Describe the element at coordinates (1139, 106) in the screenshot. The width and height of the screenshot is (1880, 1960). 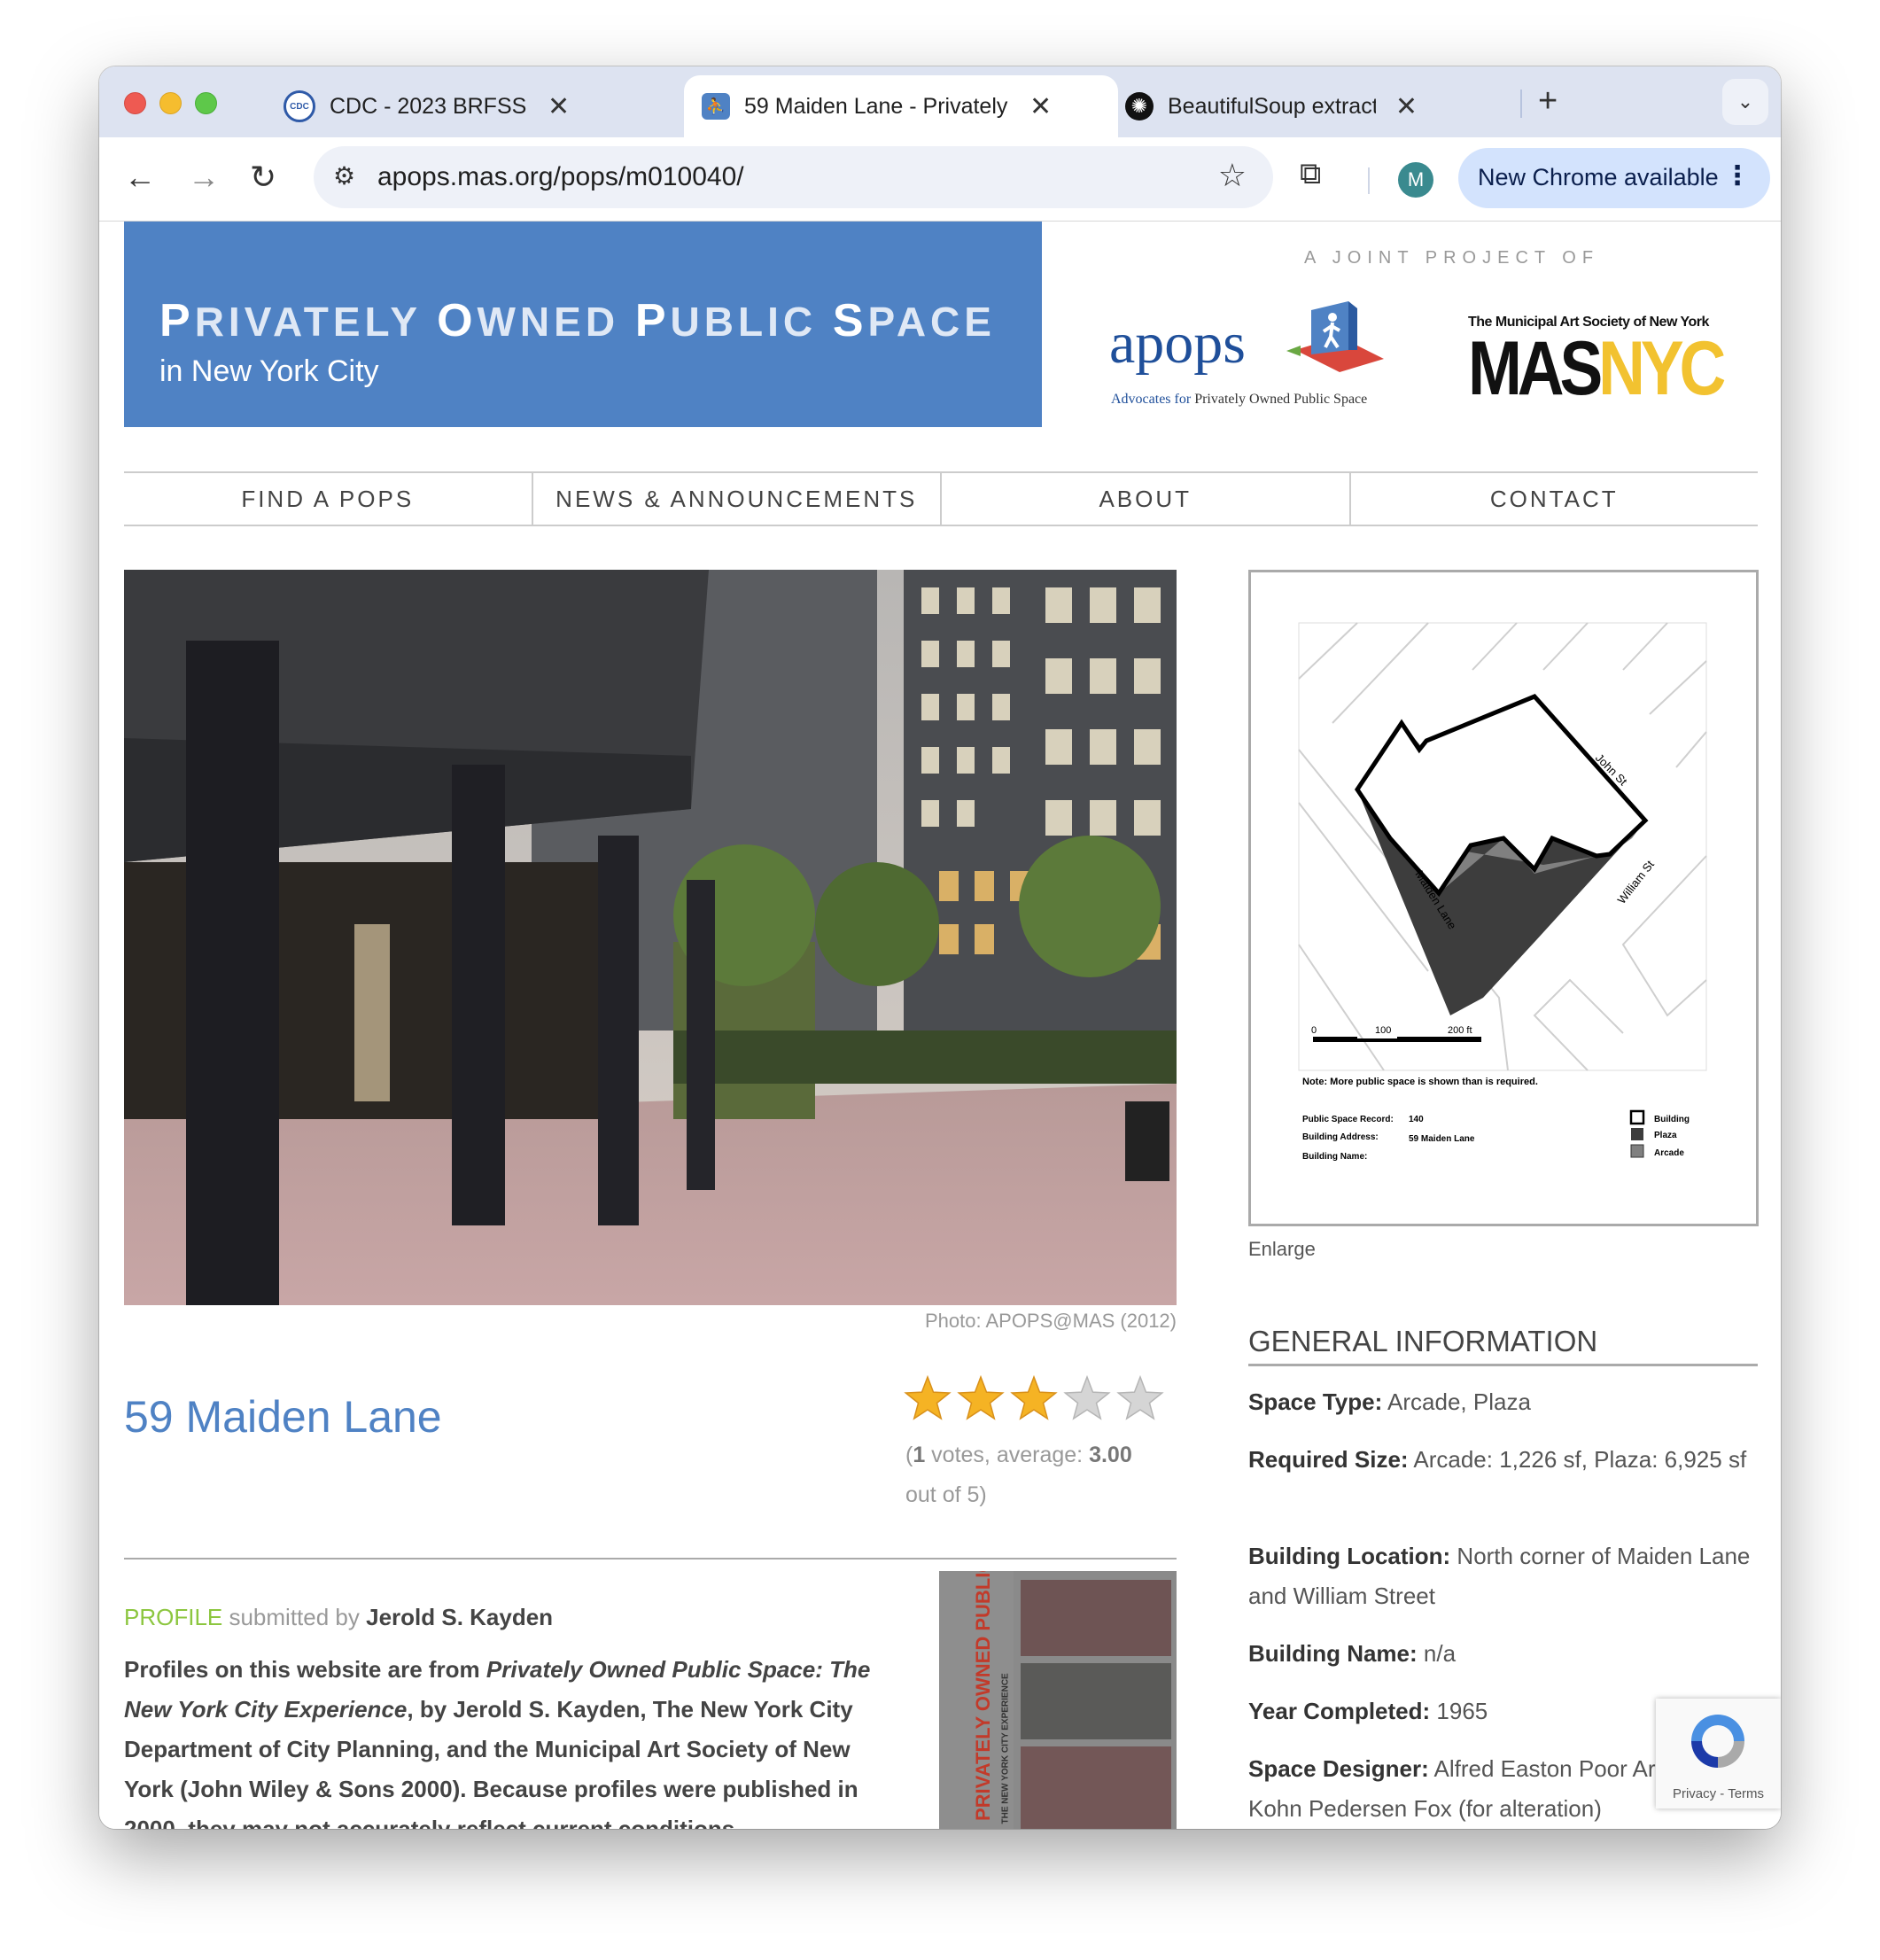
I see `openai-icon: ✺` at that location.